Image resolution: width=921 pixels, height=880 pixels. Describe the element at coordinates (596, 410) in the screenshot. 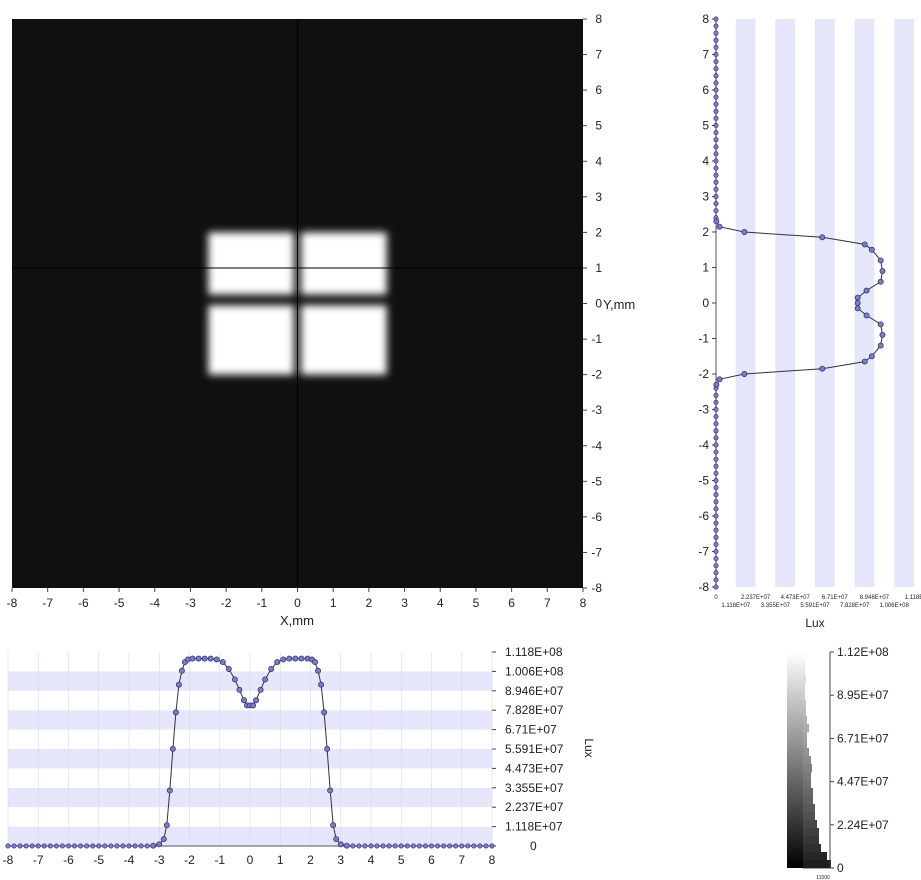

I see `heatmap-y-tick-label: -3` at that location.